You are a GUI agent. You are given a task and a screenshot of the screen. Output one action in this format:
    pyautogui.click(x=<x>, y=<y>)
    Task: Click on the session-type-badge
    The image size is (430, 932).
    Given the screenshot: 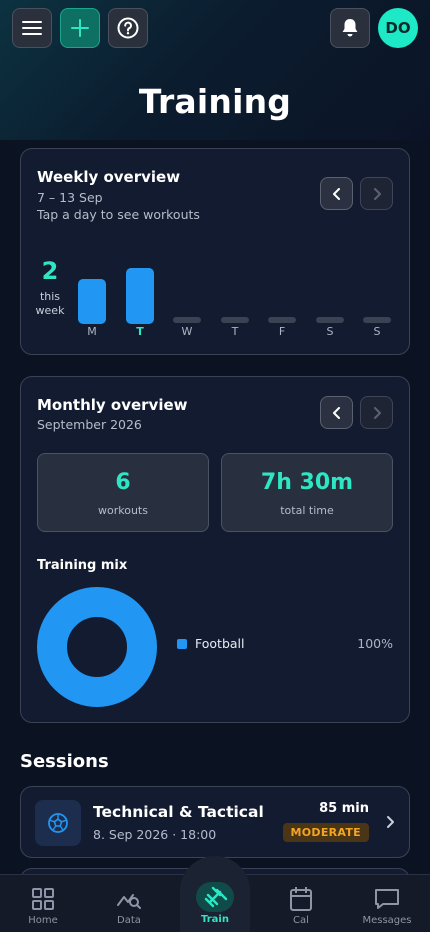 What is the action you would take?
    pyautogui.click(x=58, y=823)
    